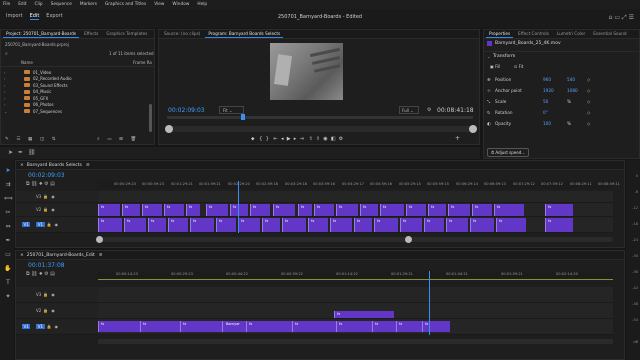 Image resolution: width=640 pixels, height=360 pixels. I want to click on pen-icon: ✒, so click(20, 152).